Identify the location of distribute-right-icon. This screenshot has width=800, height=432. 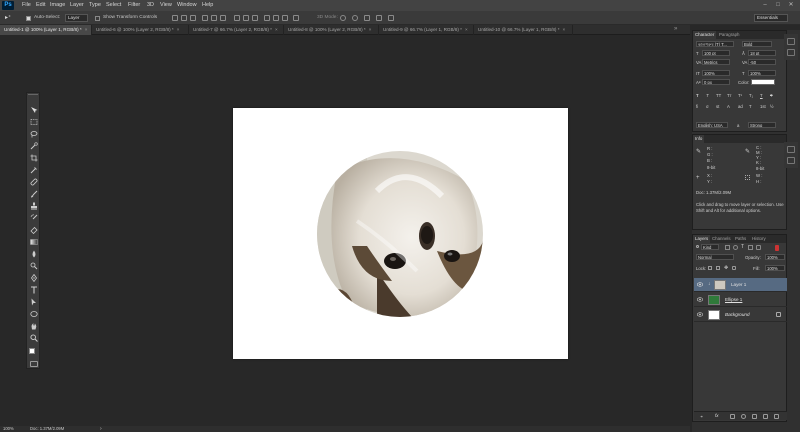
(285, 18).